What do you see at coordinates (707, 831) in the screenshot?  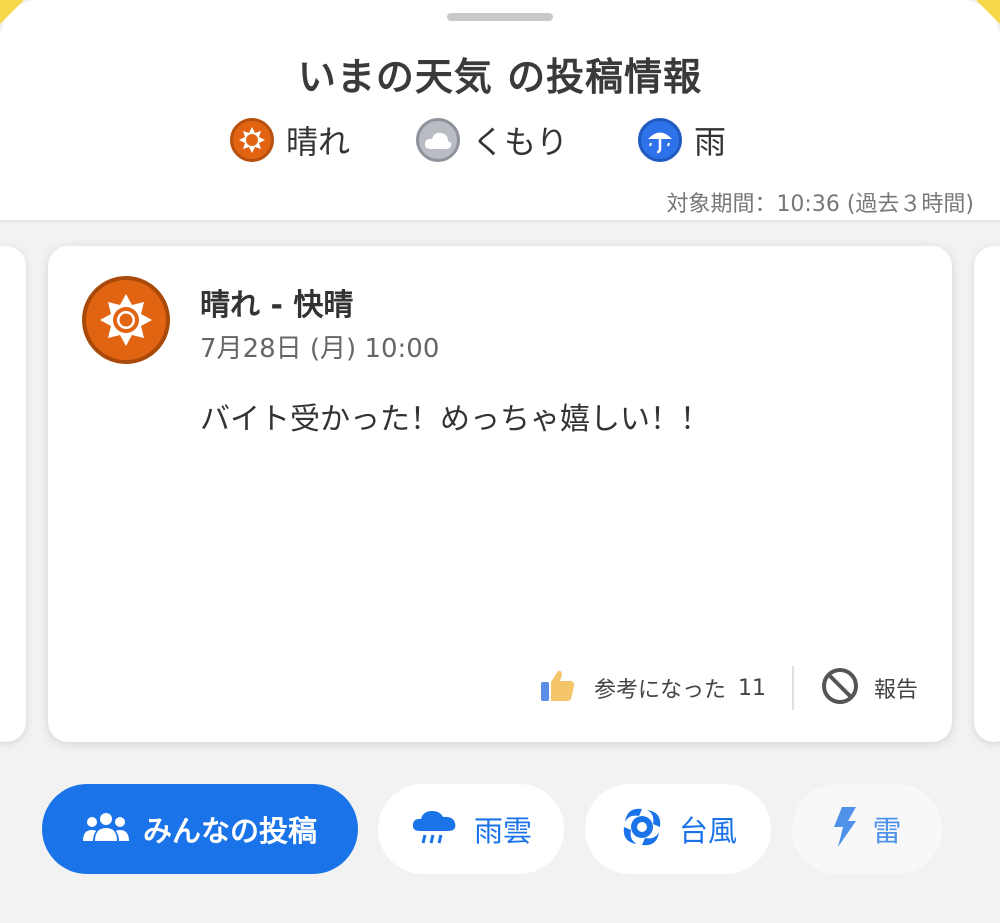 I see `chip-label: 台風` at bounding box center [707, 831].